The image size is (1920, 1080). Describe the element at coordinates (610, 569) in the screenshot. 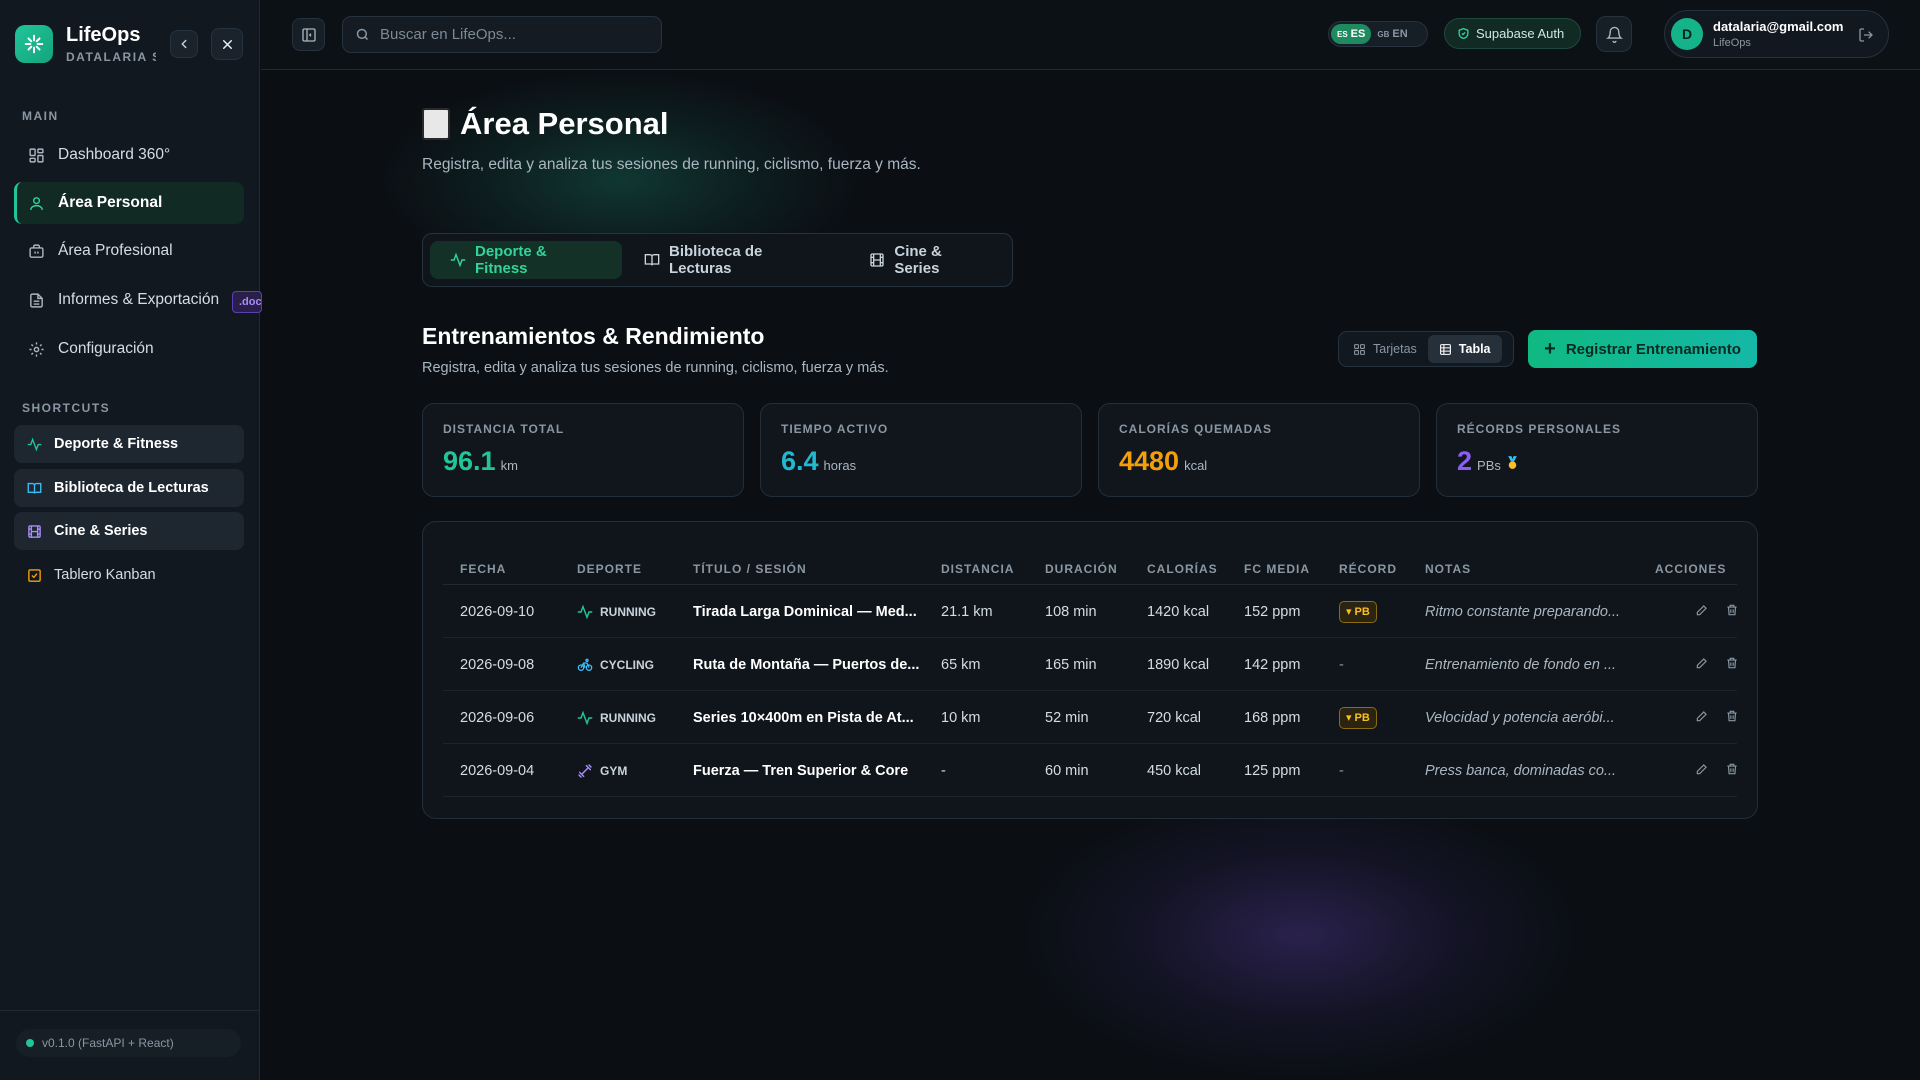

I see `col-header-deporte: DEPORTE` at that location.